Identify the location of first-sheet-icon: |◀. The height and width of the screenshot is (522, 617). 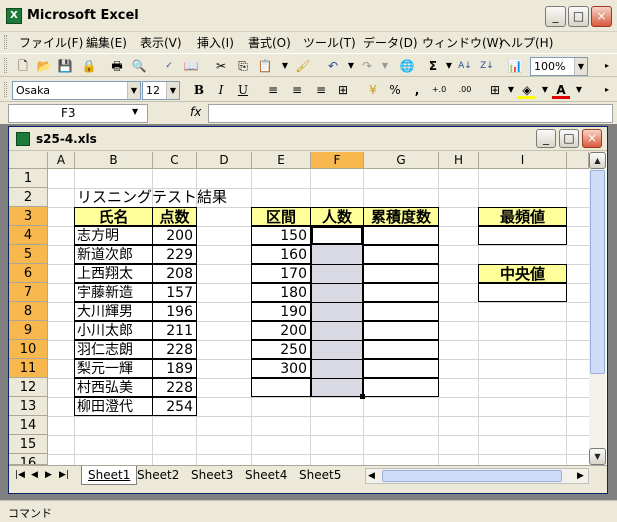
(20, 475).